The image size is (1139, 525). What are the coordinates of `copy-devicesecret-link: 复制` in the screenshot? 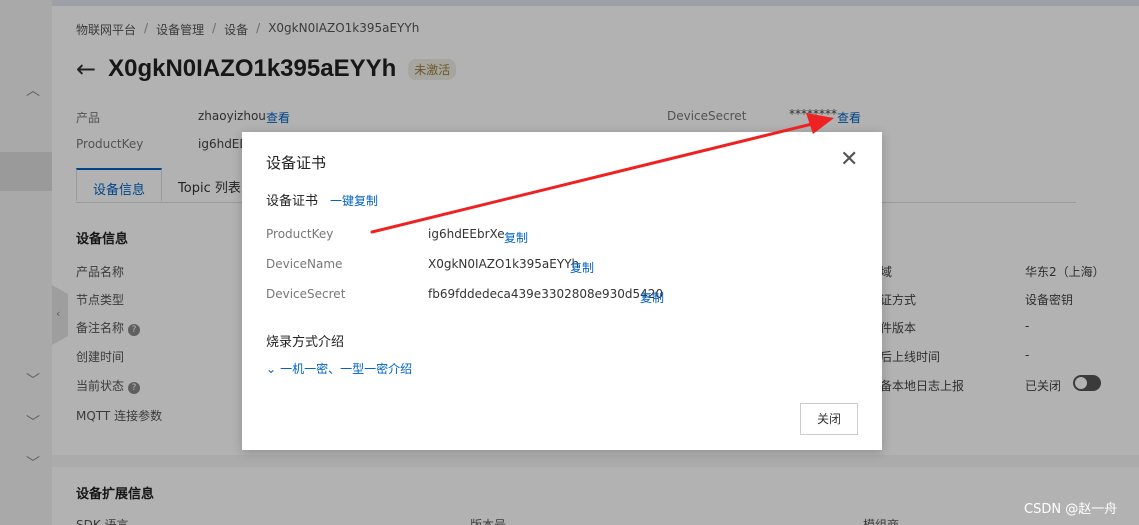 It's located at (652, 297).